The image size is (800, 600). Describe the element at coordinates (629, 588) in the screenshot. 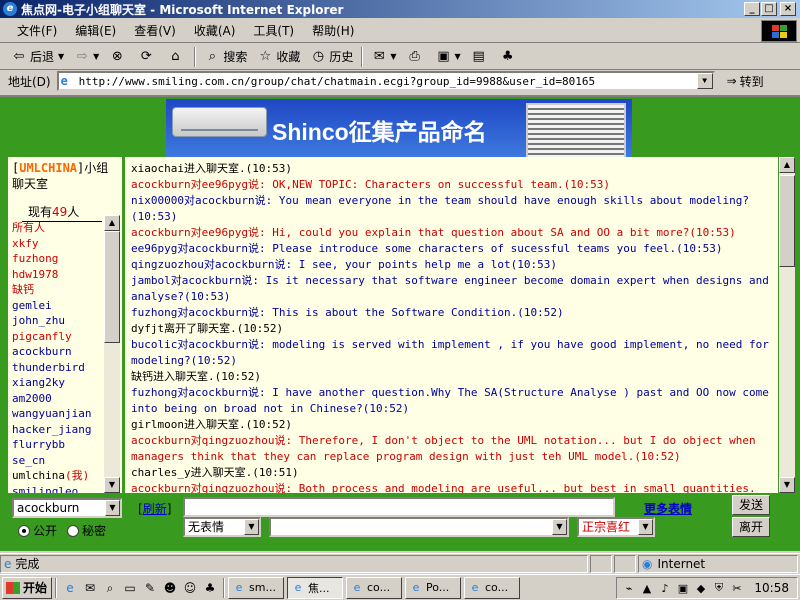

I see `network-tray-icon: ⌁` at that location.